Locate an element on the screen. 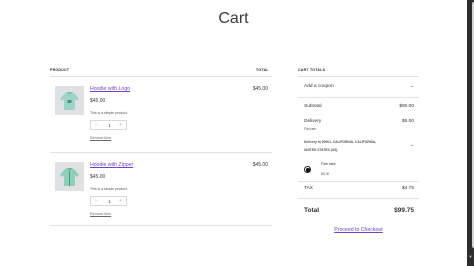  subtotal-label: Subtotal is located at coordinates (313, 106).